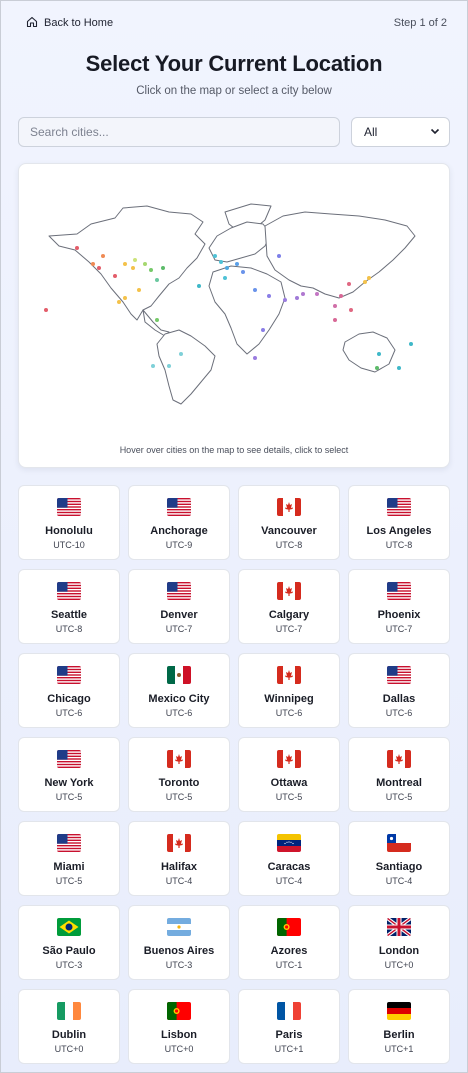  I want to click on city-card: London UTC+0, so click(399, 942).